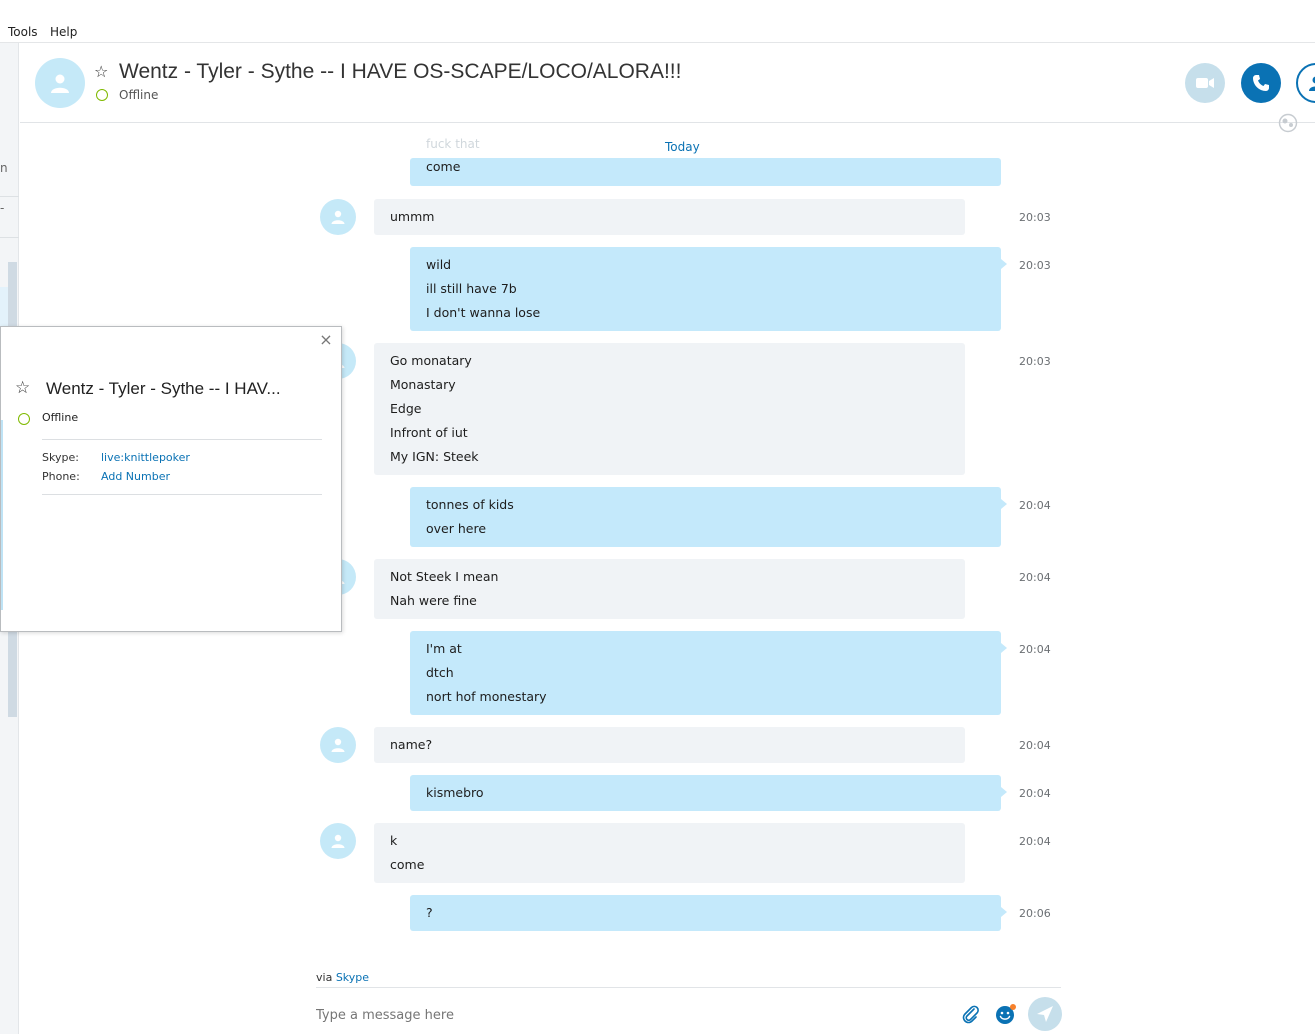 The image size is (1315, 1034). I want to click on message-text: I don't wanna lose, so click(483, 312).